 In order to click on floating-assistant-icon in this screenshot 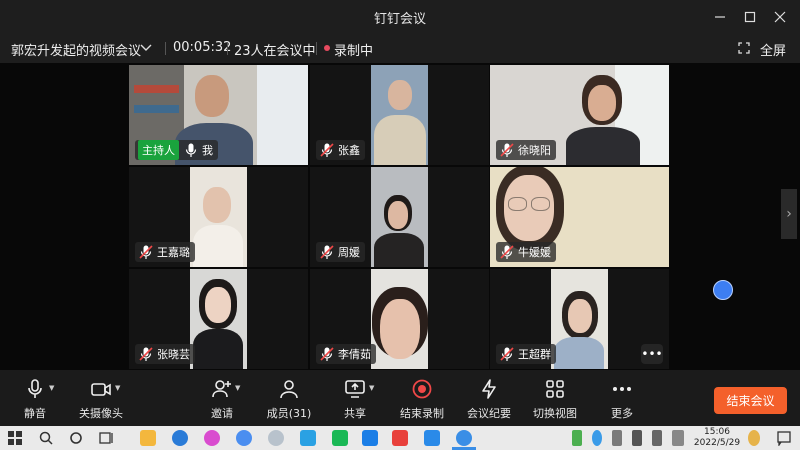, I will do `click(723, 290)`.